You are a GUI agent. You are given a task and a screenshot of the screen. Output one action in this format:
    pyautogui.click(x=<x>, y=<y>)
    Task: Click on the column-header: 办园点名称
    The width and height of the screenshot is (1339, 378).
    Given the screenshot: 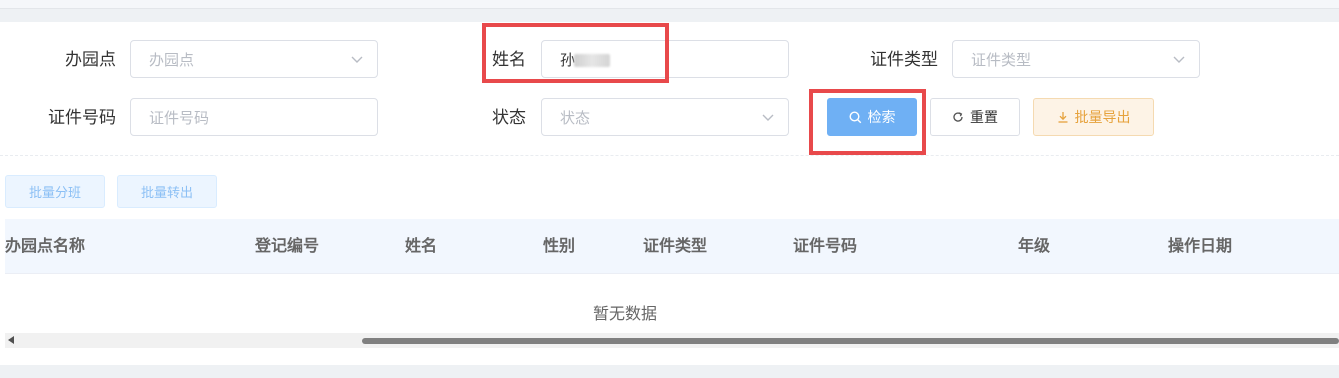 What is the action you would take?
    pyautogui.click(x=45, y=246)
    